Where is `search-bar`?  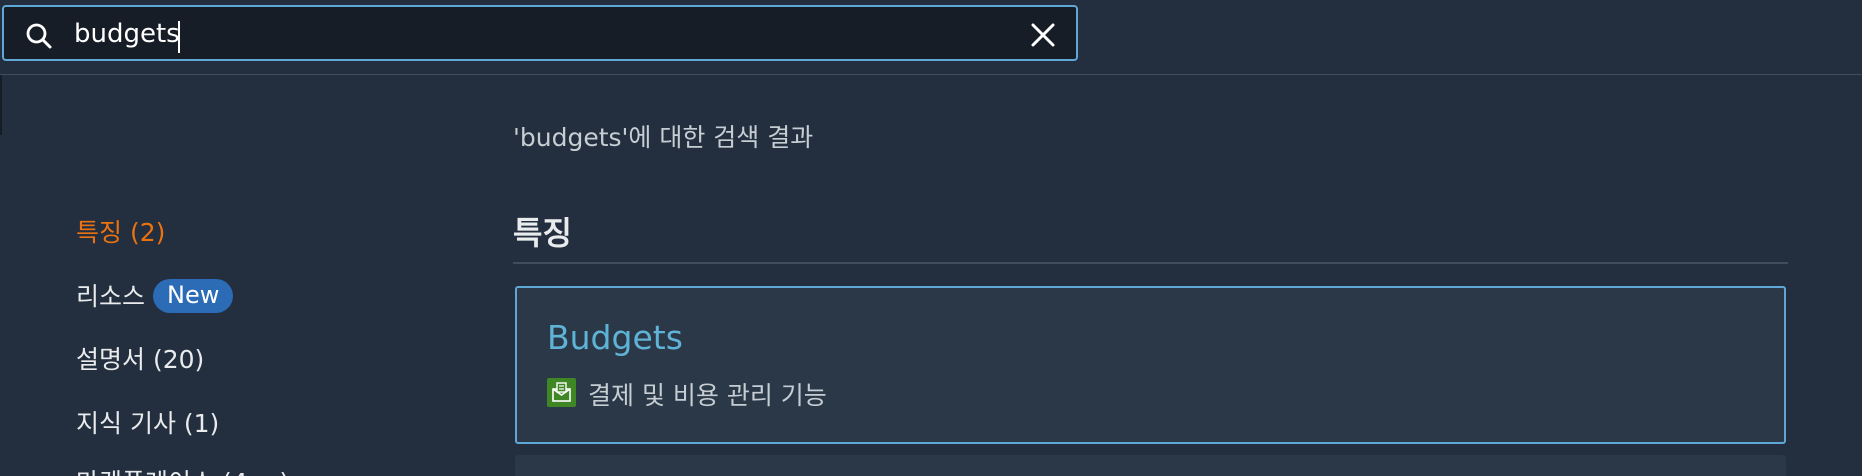 search-bar is located at coordinates (540, 33).